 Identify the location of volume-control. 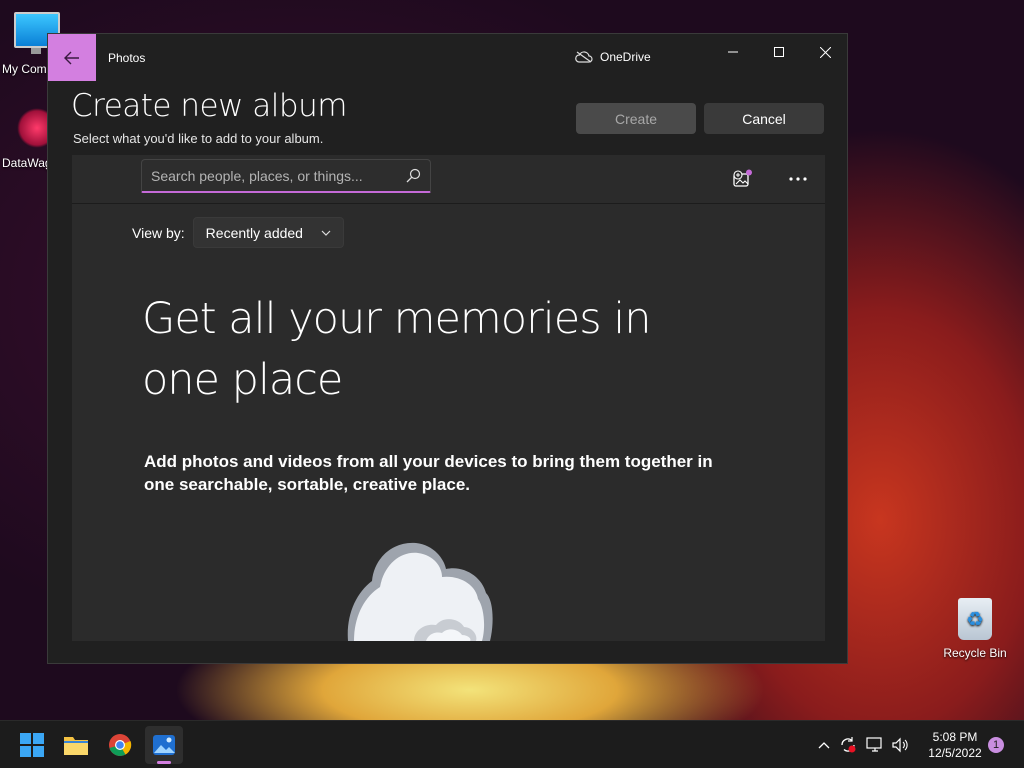
(900, 745).